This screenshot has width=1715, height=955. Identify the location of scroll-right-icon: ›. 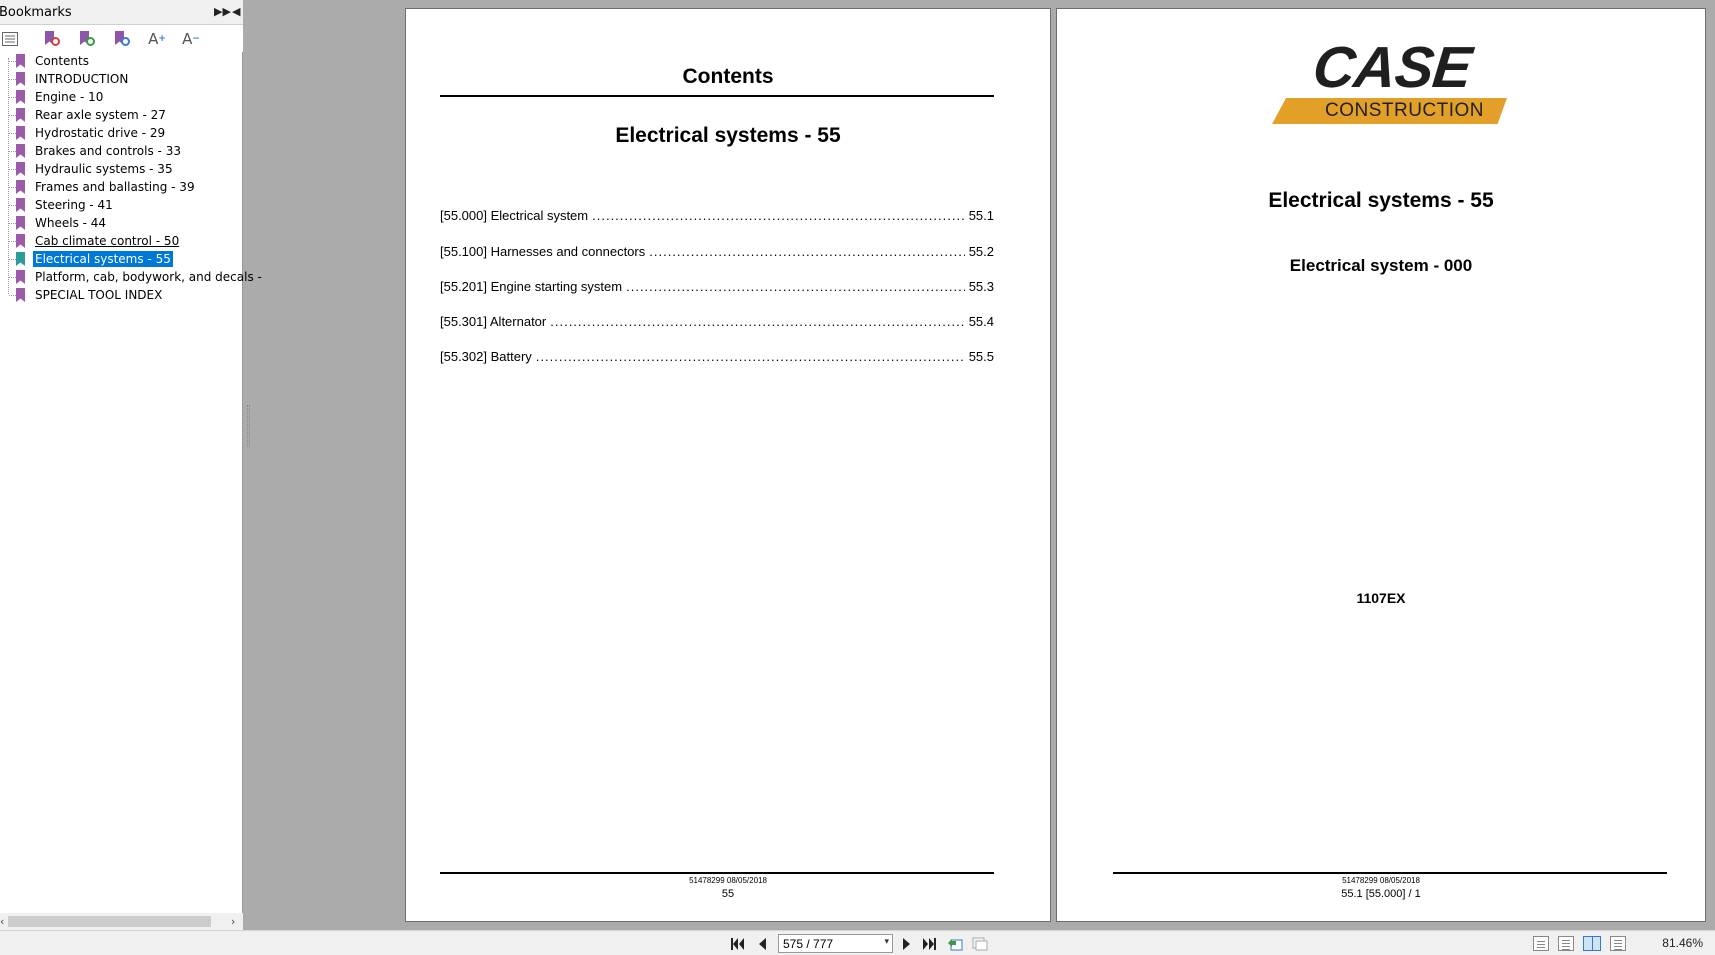
(233, 921).